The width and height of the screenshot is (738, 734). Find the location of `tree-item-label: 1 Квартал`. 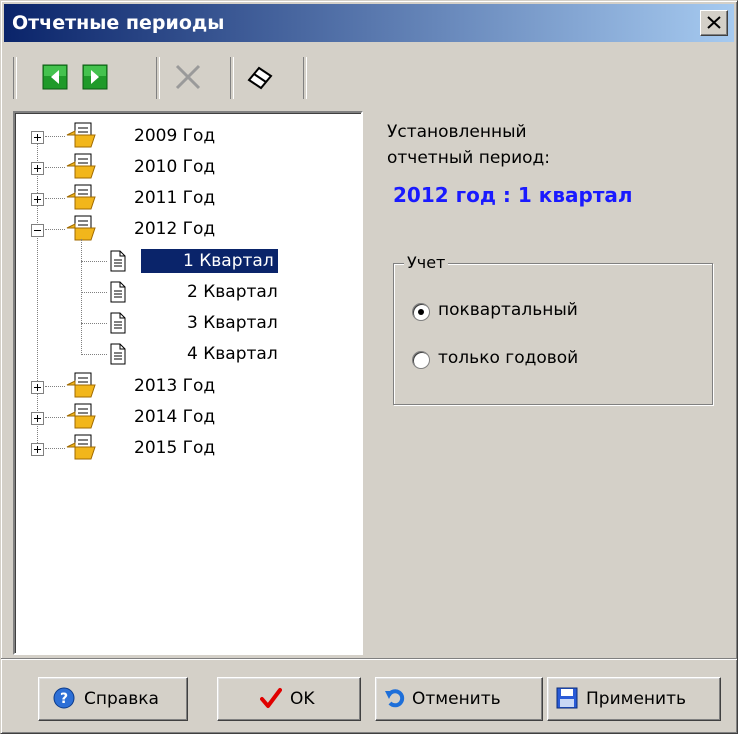

tree-item-label: 1 Квартал is located at coordinates (209, 261).